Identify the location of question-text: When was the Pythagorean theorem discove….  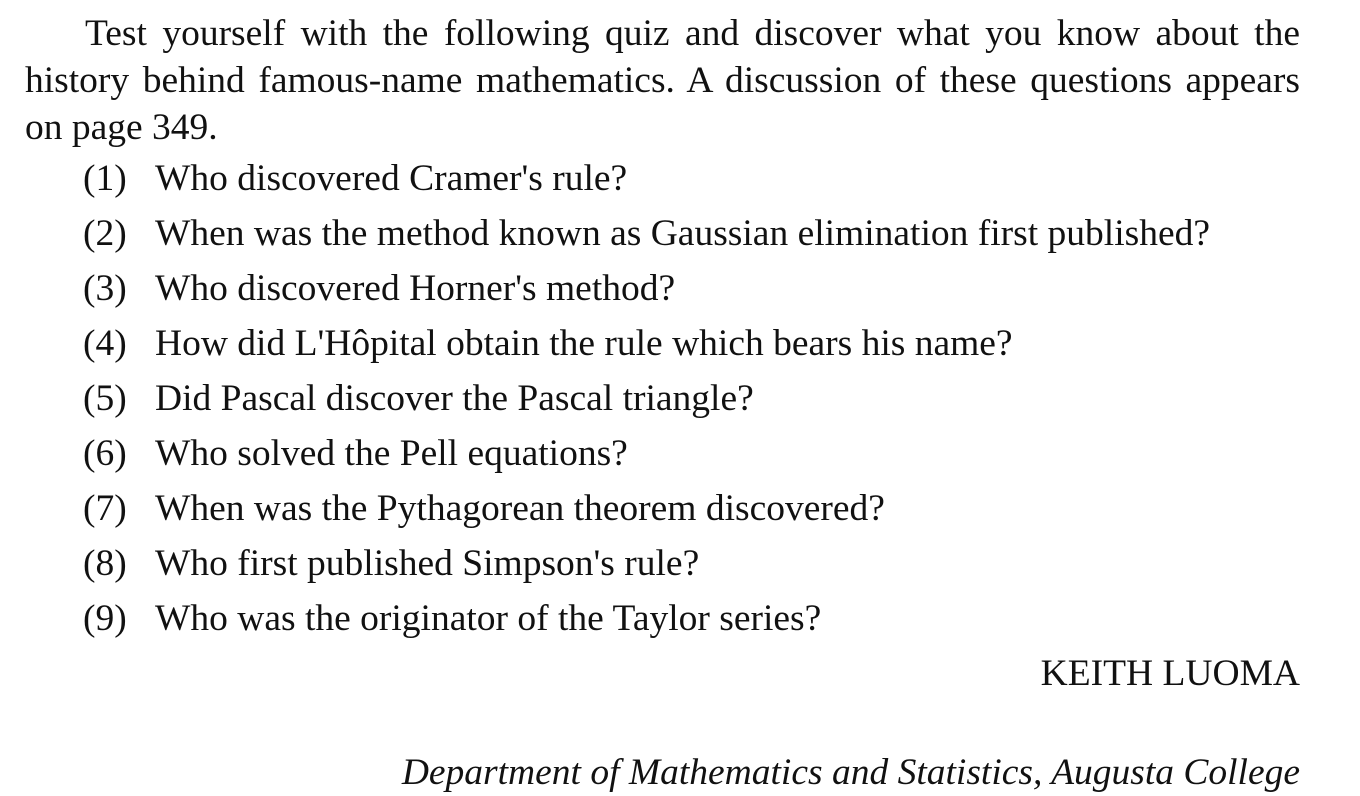
(520, 508).